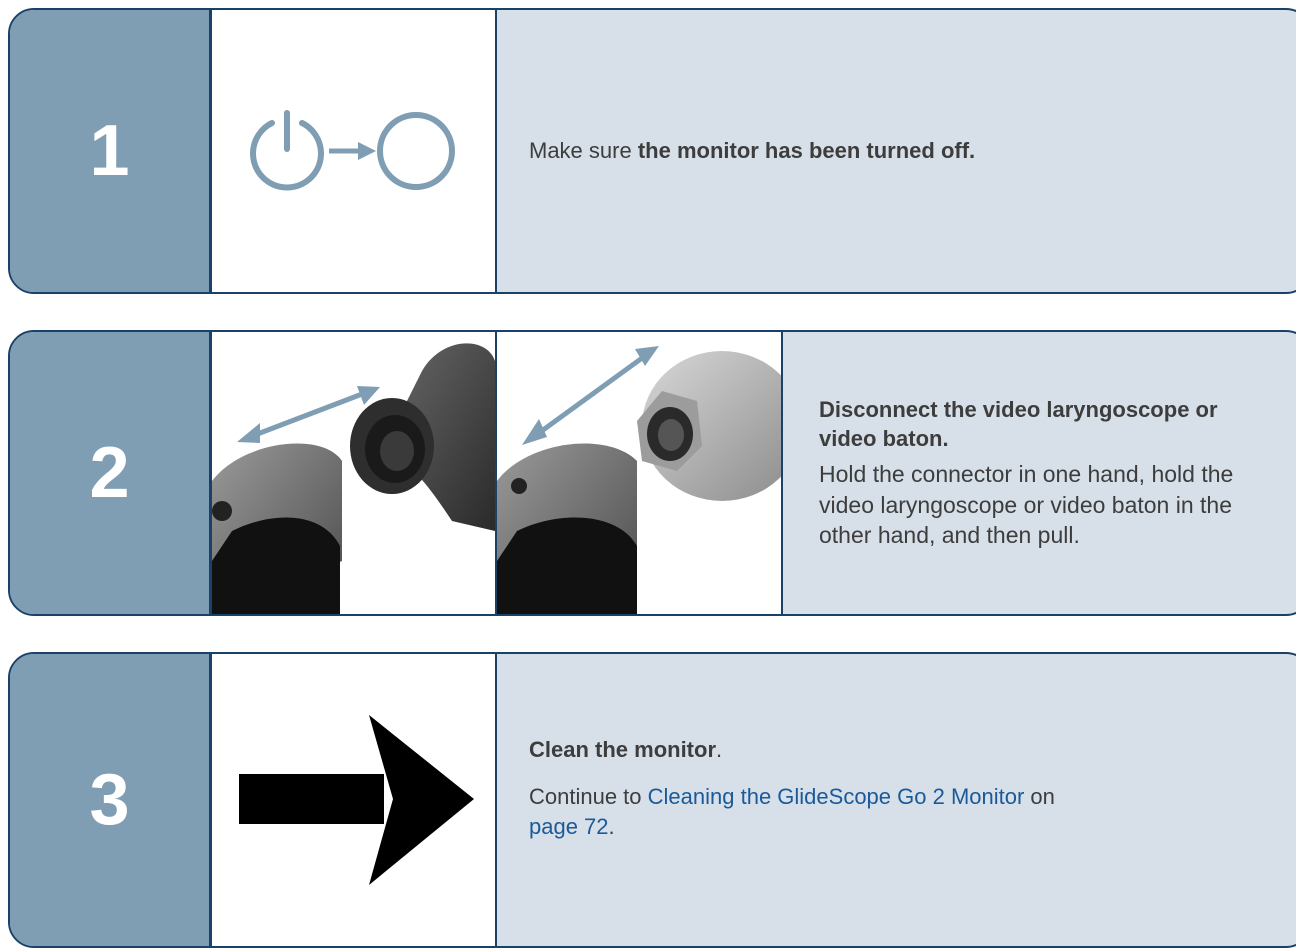  I want to click on step-1-illustration, so click(354, 151).